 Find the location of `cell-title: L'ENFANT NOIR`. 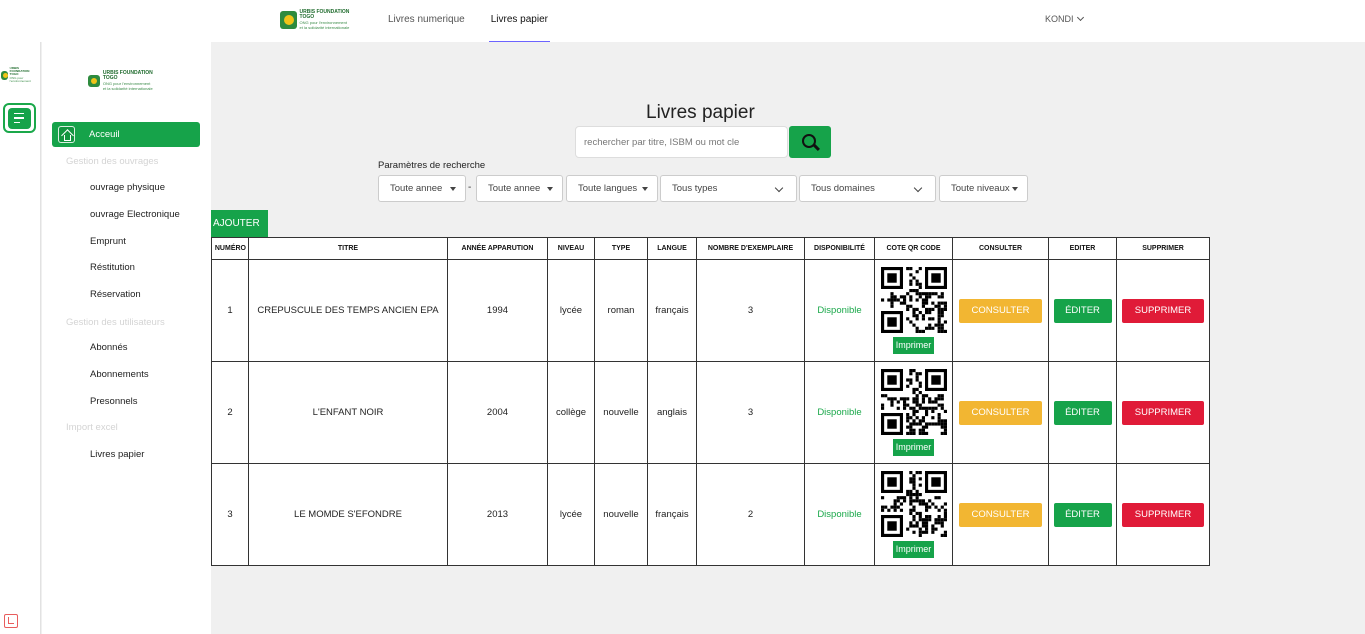

cell-title: L'ENFANT NOIR is located at coordinates (348, 412).